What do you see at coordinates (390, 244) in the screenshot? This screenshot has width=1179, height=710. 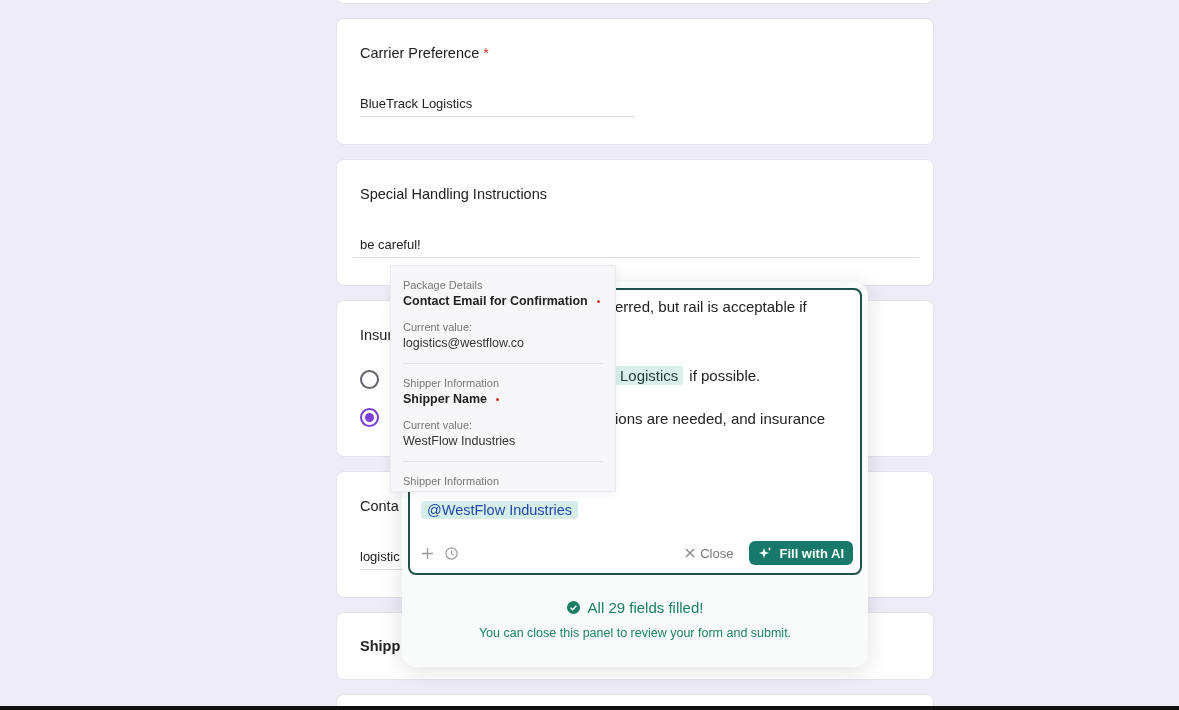 I see `field-value: be careful!` at bounding box center [390, 244].